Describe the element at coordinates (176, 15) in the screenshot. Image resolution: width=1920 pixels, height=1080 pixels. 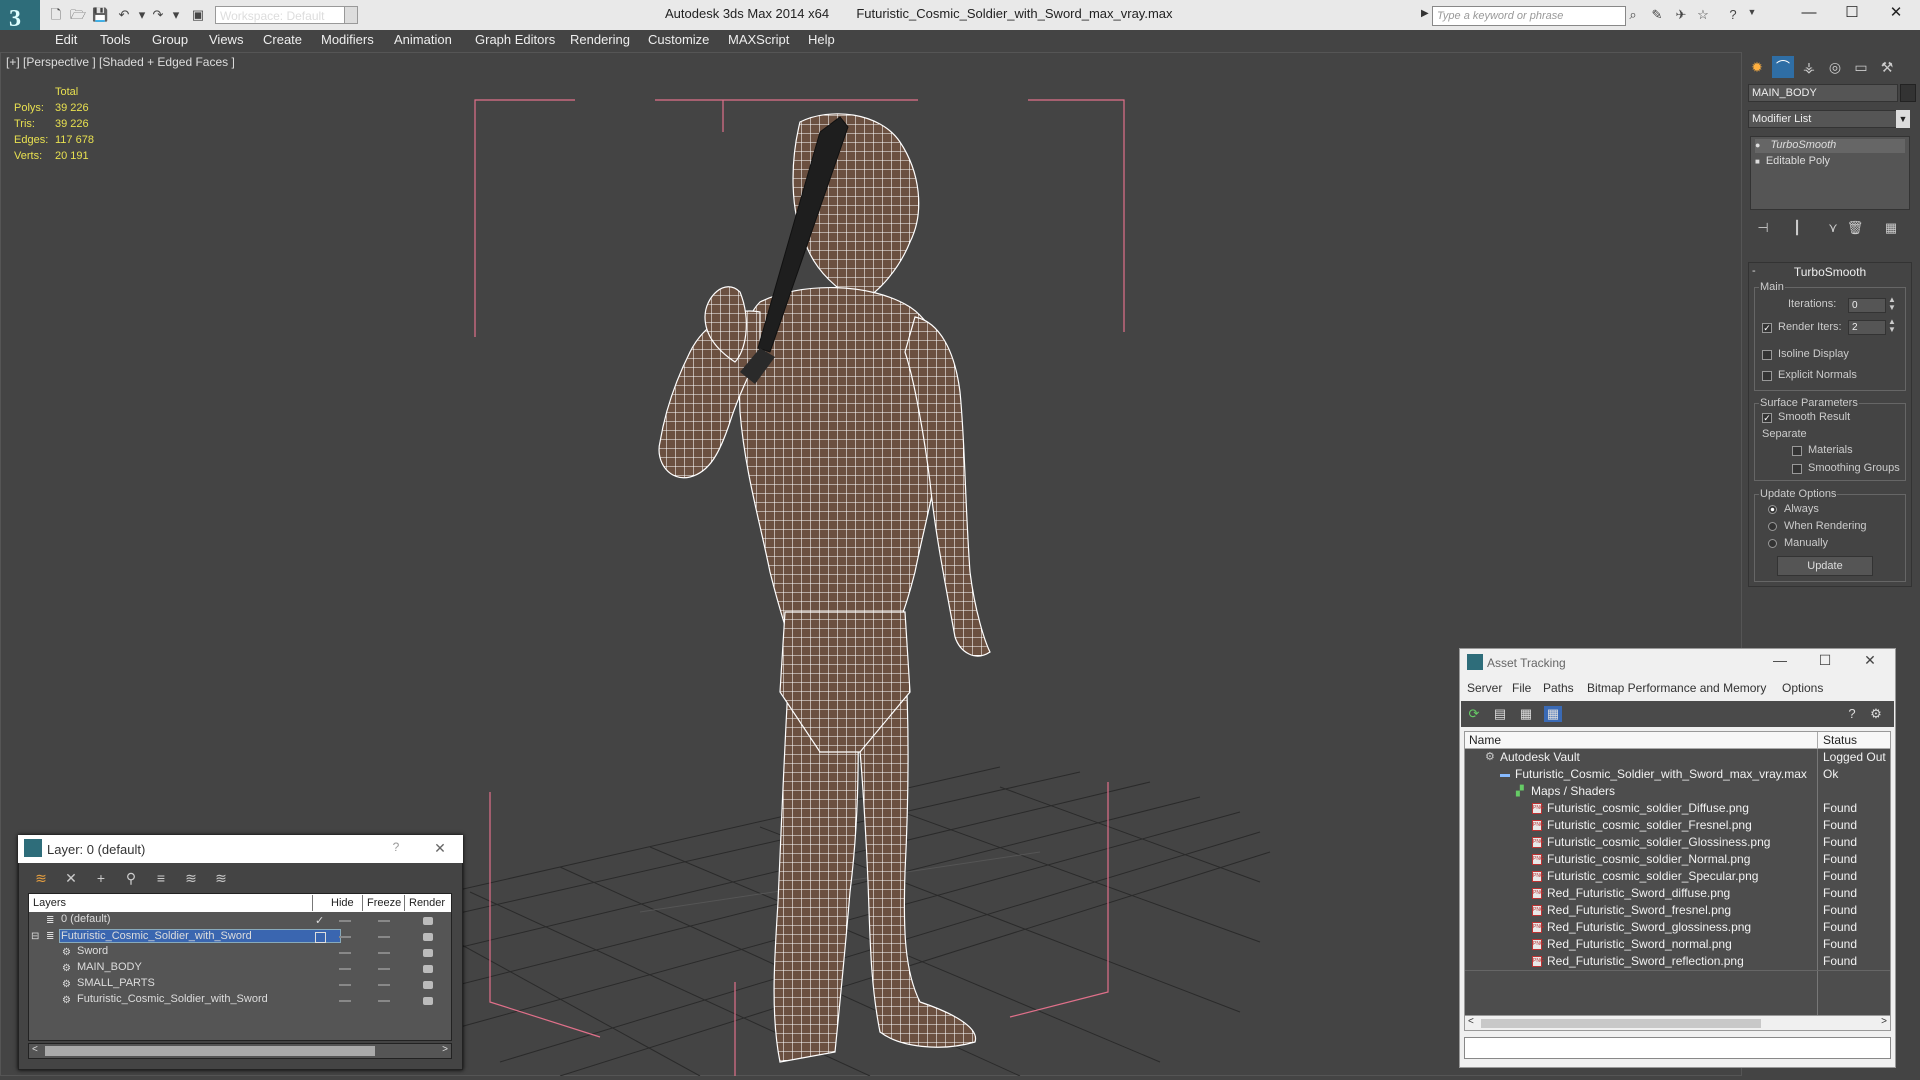
I see `redo-dropdown-icon: ▾` at that location.